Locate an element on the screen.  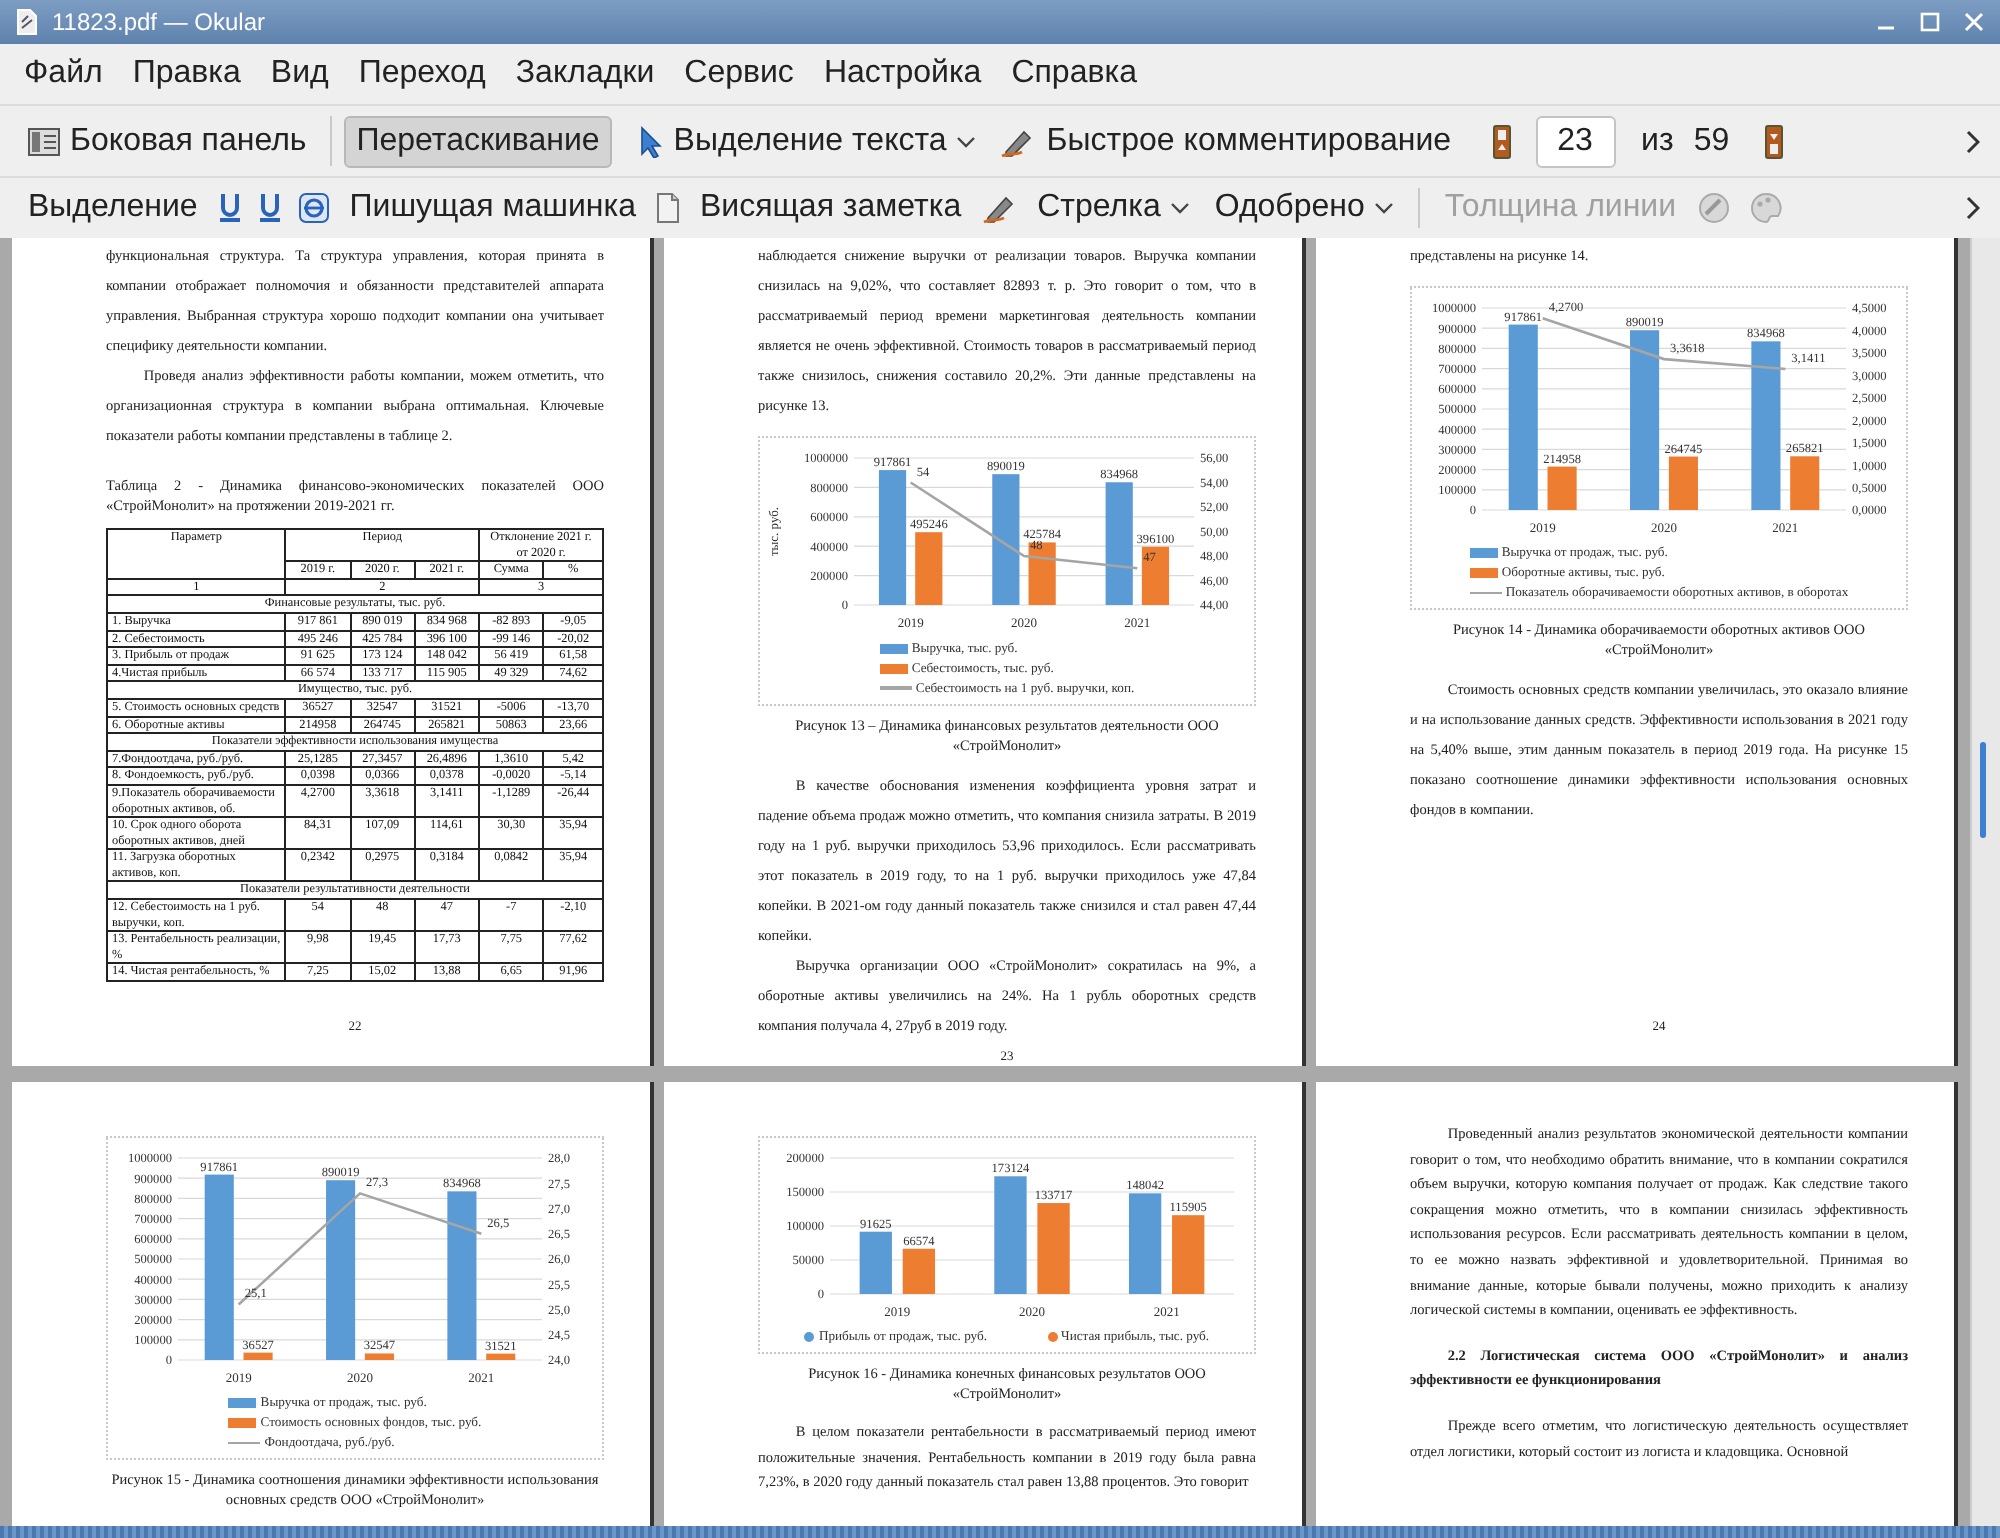
maximize-icon is located at coordinates (1930, 22).